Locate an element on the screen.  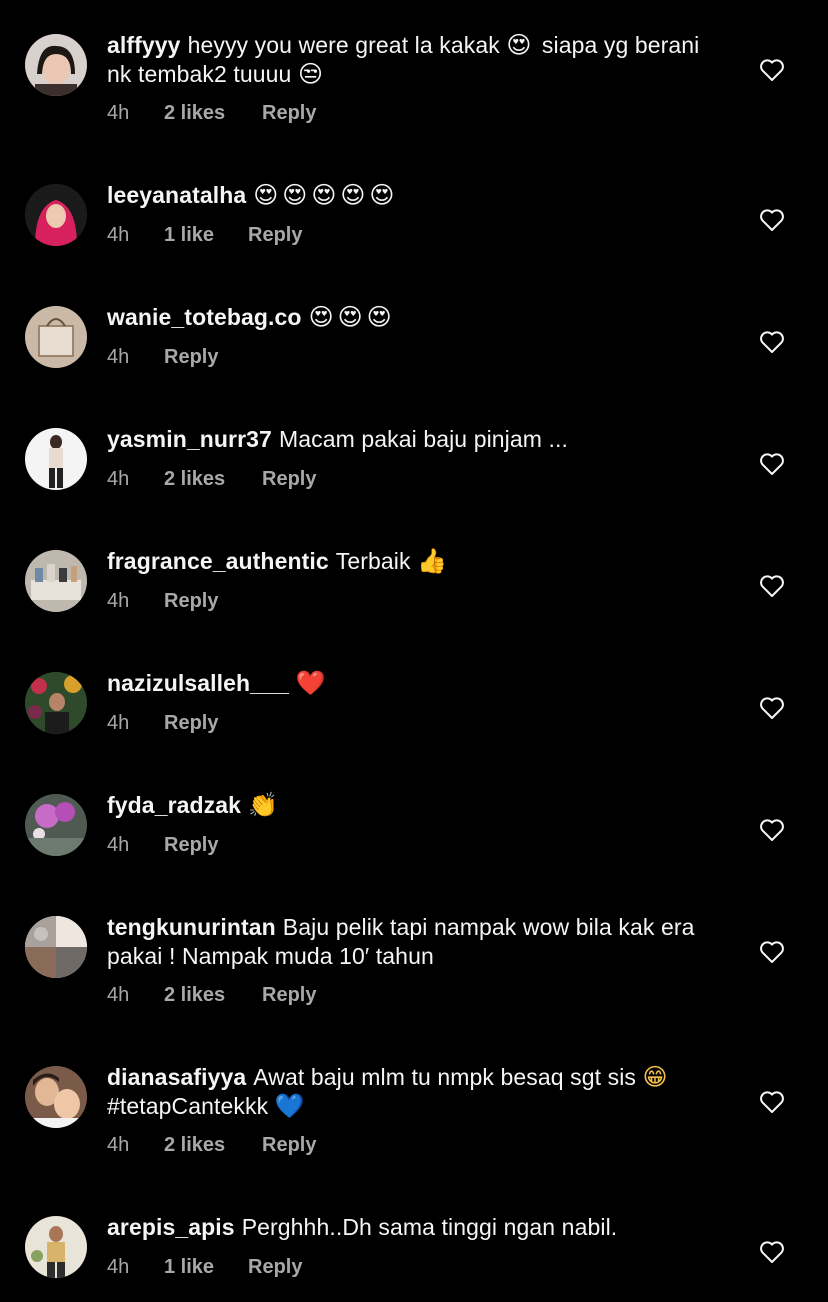
comment-text: fyda_radzak 👏 is located at coordinates (417, 805).